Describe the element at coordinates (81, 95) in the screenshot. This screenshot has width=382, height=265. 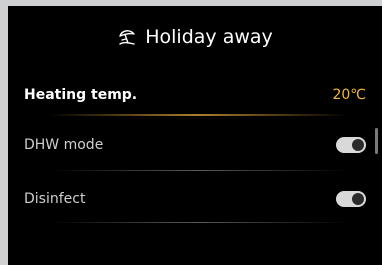
I see `heating-temp-label: Heating temp.` at that location.